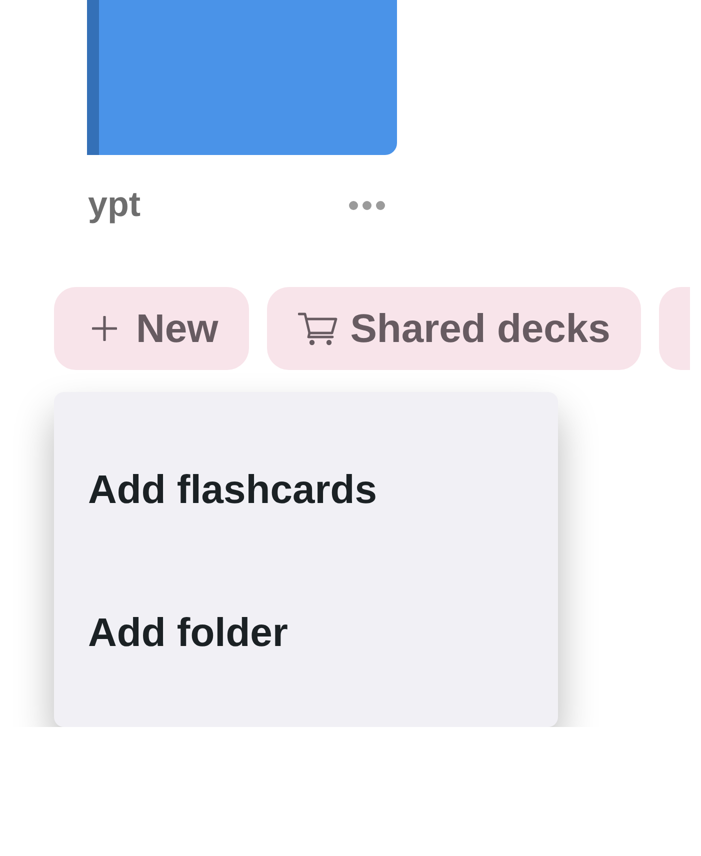 The height and width of the screenshot is (856, 701). I want to click on new-button: New, so click(152, 328).